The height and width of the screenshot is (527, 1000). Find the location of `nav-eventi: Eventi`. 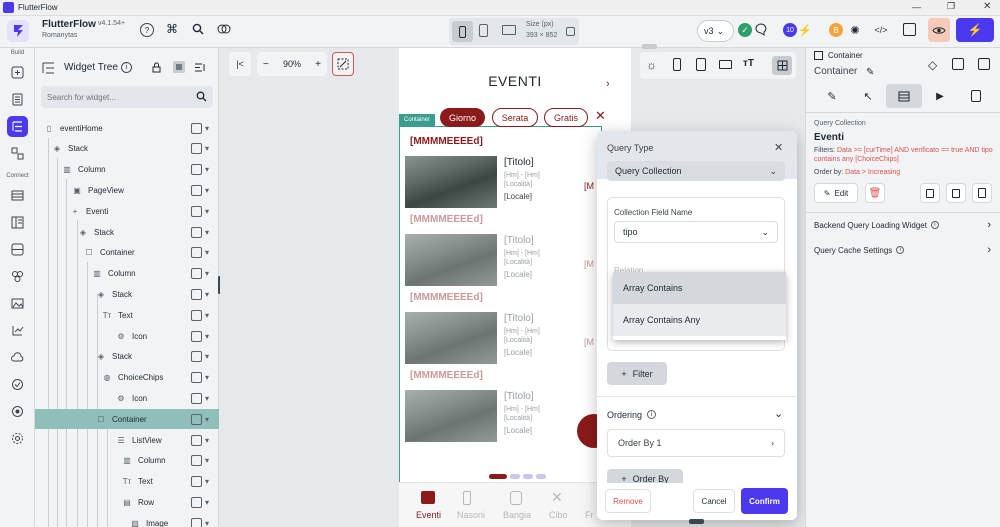

nav-eventi: Eventi is located at coordinates (428, 515).